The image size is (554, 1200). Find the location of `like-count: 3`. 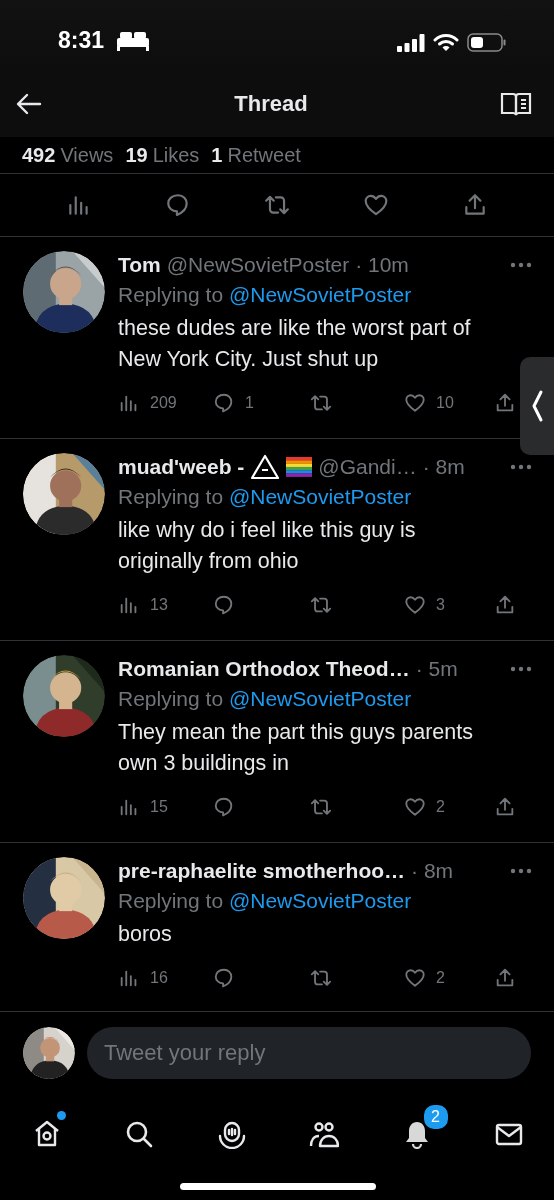

like-count: 3 is located at coordinates (440, 605).